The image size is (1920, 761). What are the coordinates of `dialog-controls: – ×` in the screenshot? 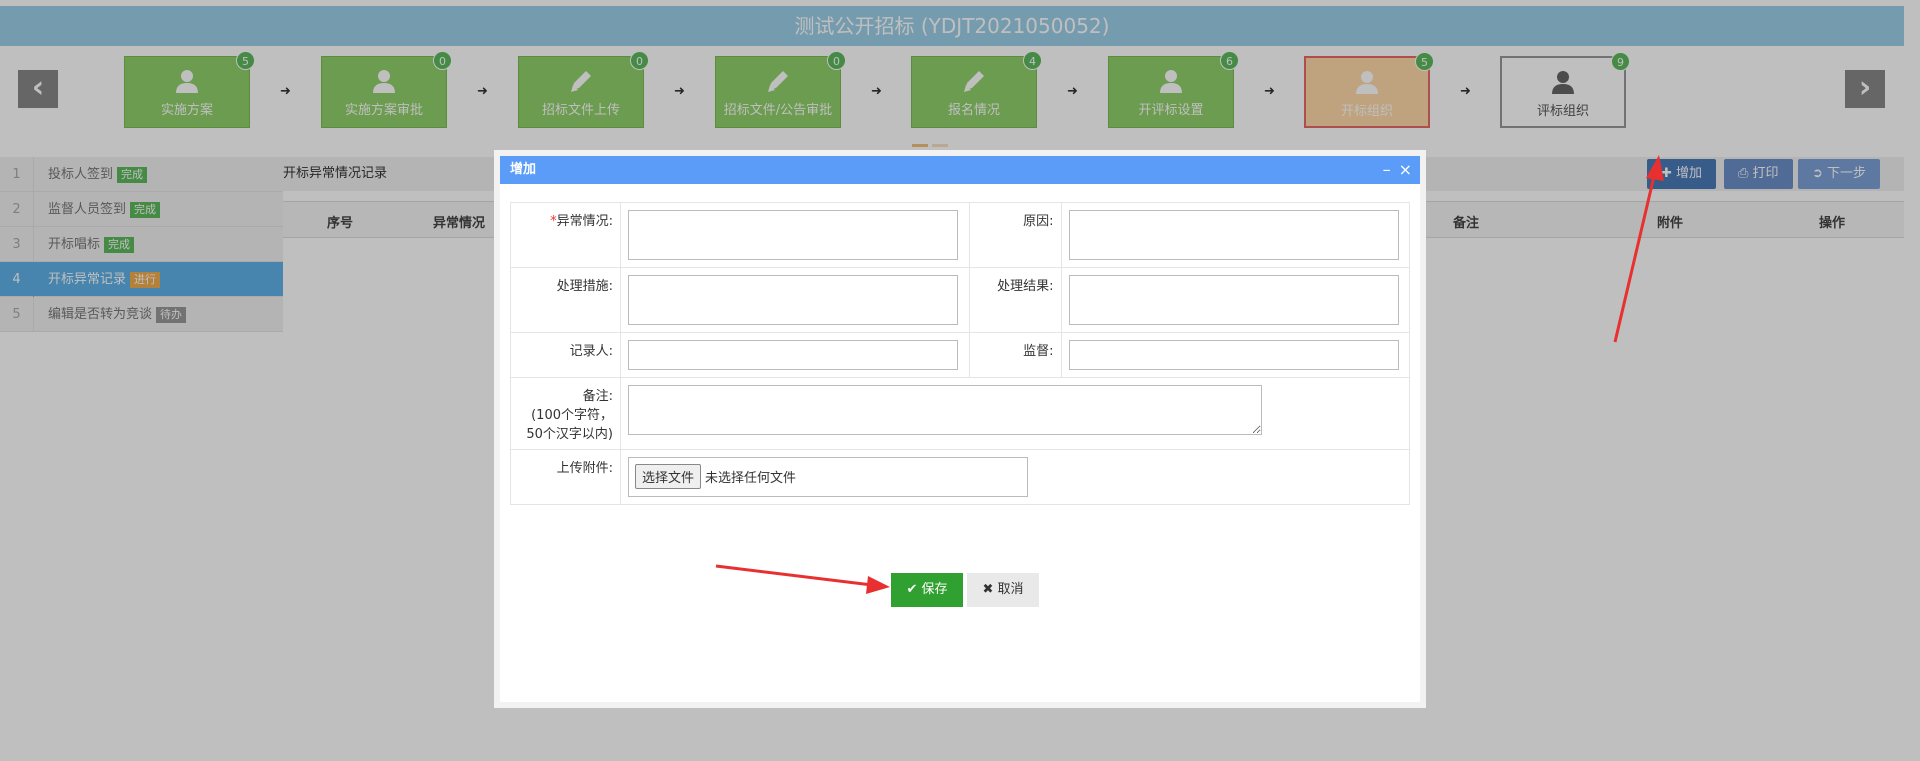 It's located at (1393, 170).